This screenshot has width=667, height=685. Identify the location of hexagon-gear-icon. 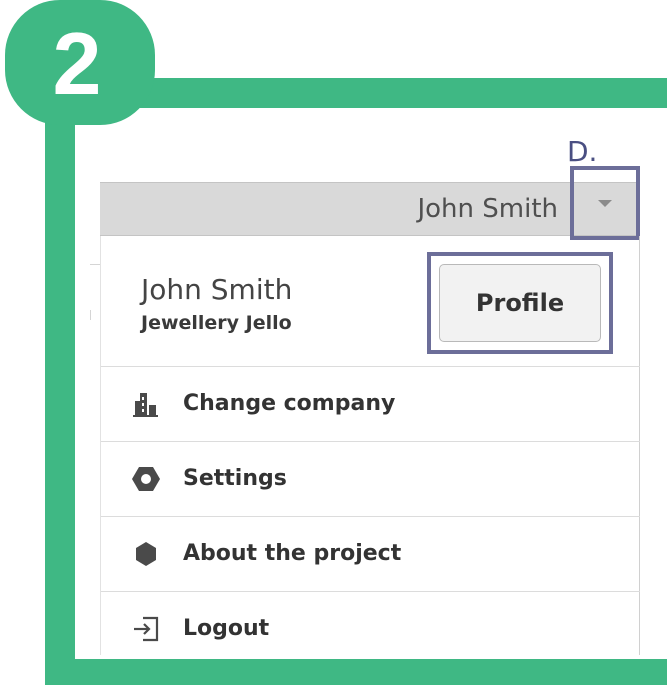
(146, 479).